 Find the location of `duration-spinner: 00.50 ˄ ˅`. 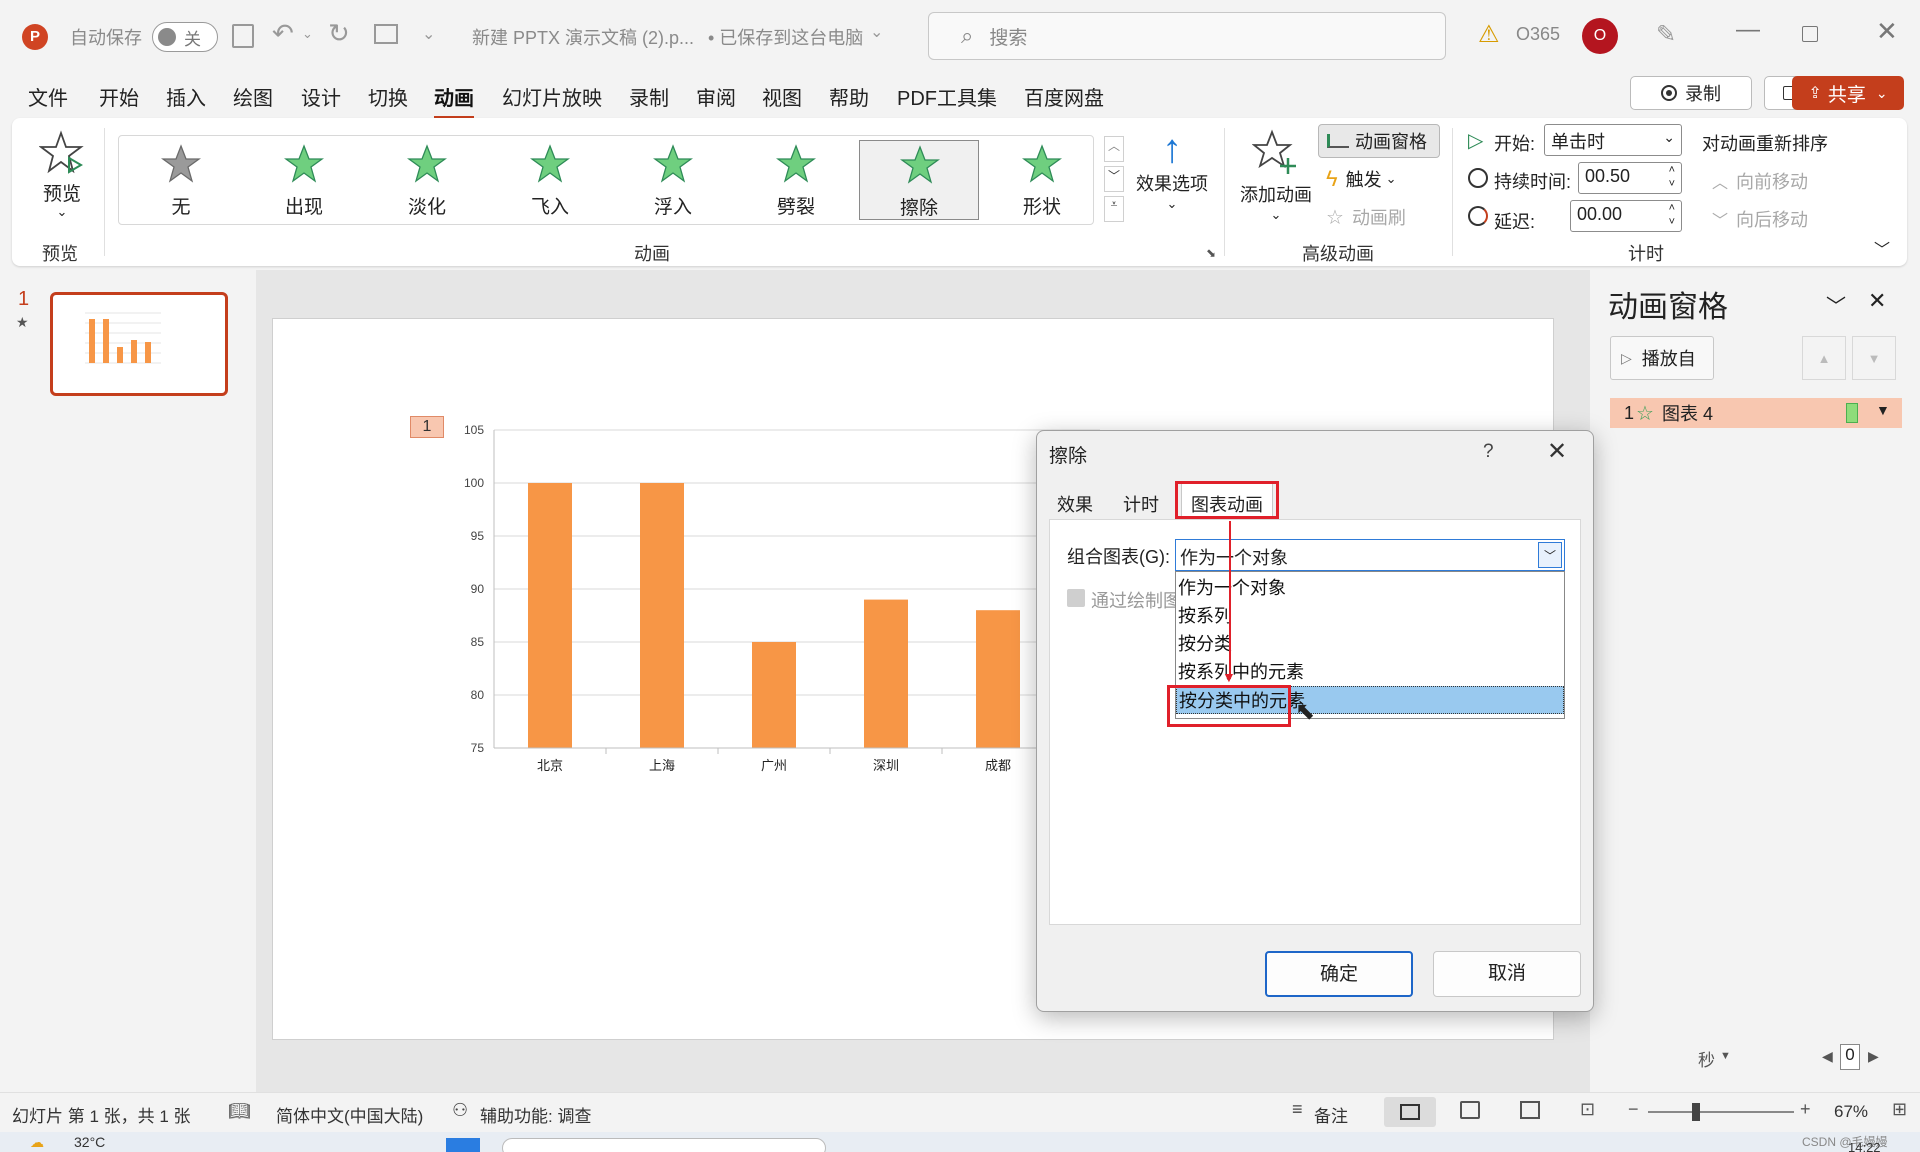

duration-spinner: 00.50 ˄ ˅ is located at coordinates (1630, 178).